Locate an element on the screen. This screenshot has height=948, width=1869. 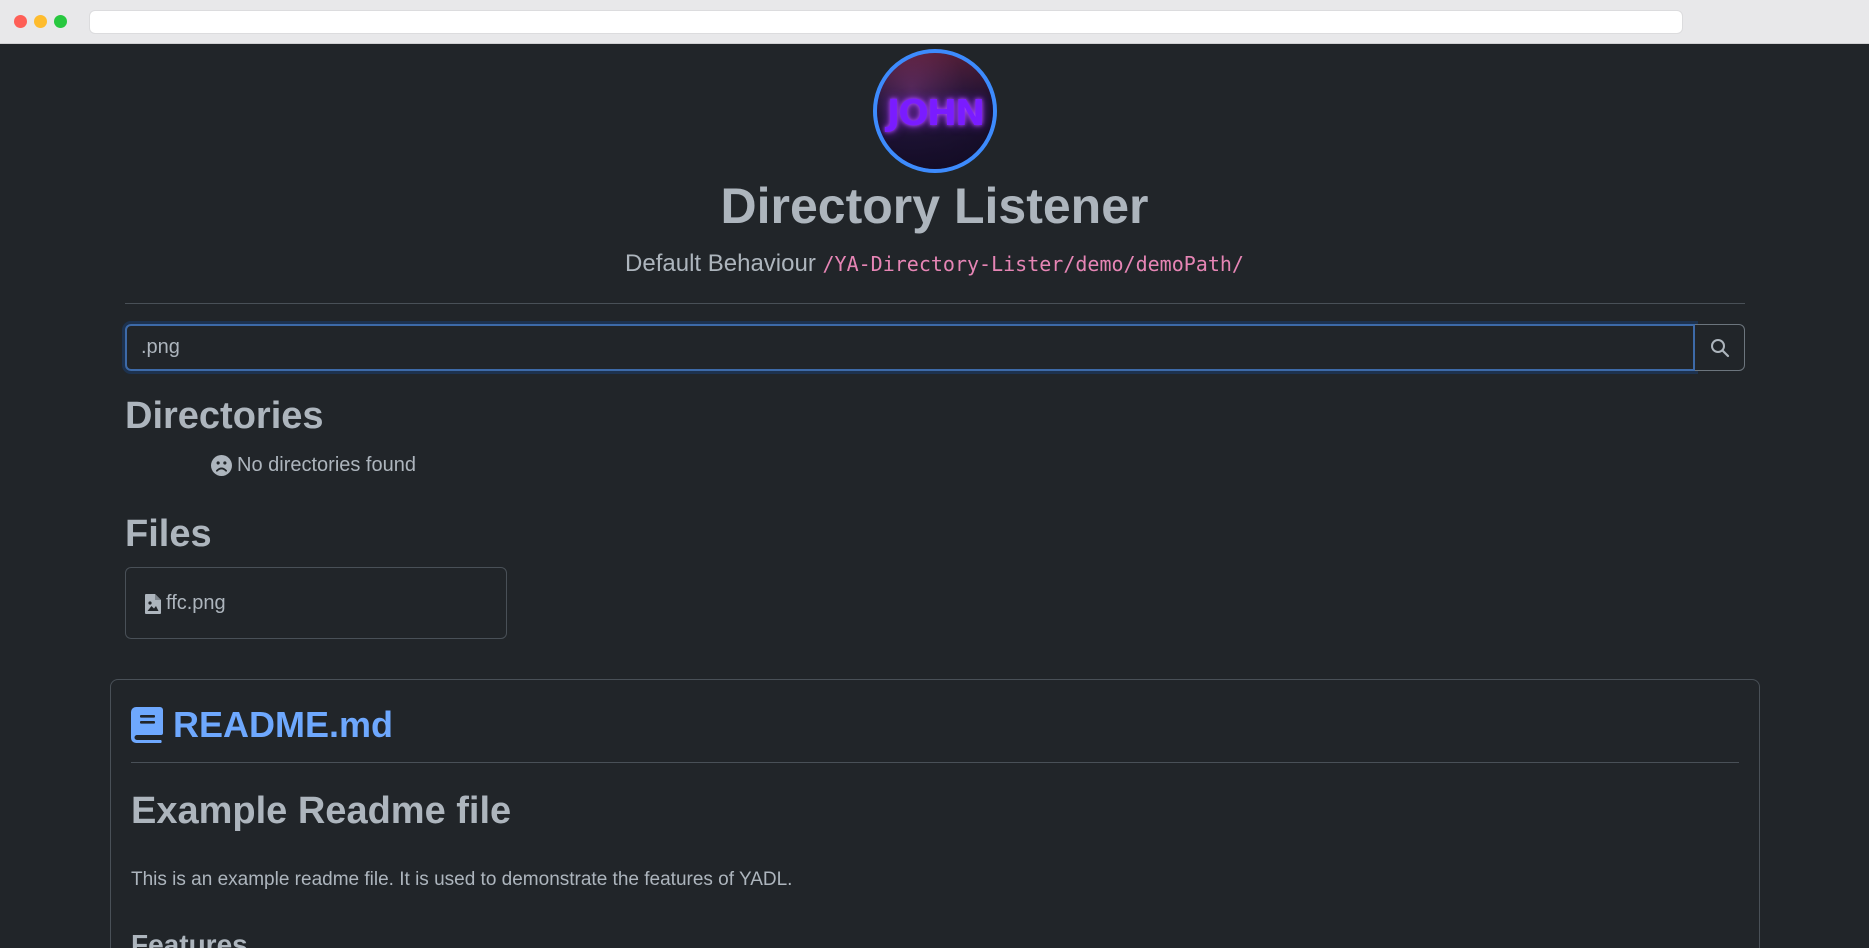
header-divider is located at coordinates (935, 303).